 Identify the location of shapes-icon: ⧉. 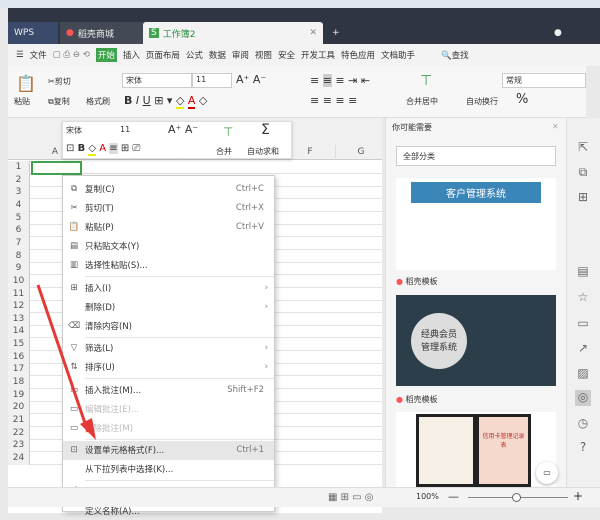
(583, 173).